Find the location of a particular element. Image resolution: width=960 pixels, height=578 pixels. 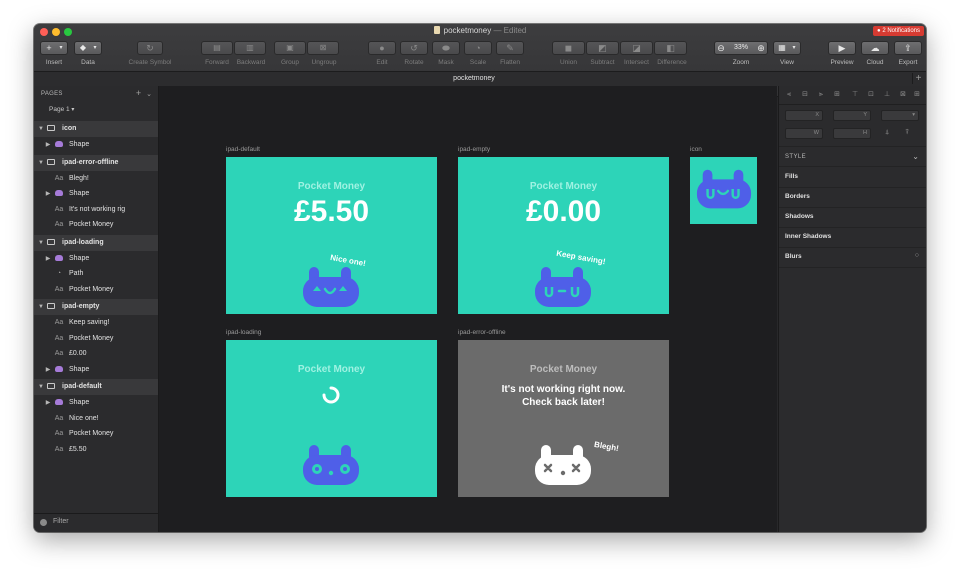

export-button: ⇪ is located at coordinates (908, 48).